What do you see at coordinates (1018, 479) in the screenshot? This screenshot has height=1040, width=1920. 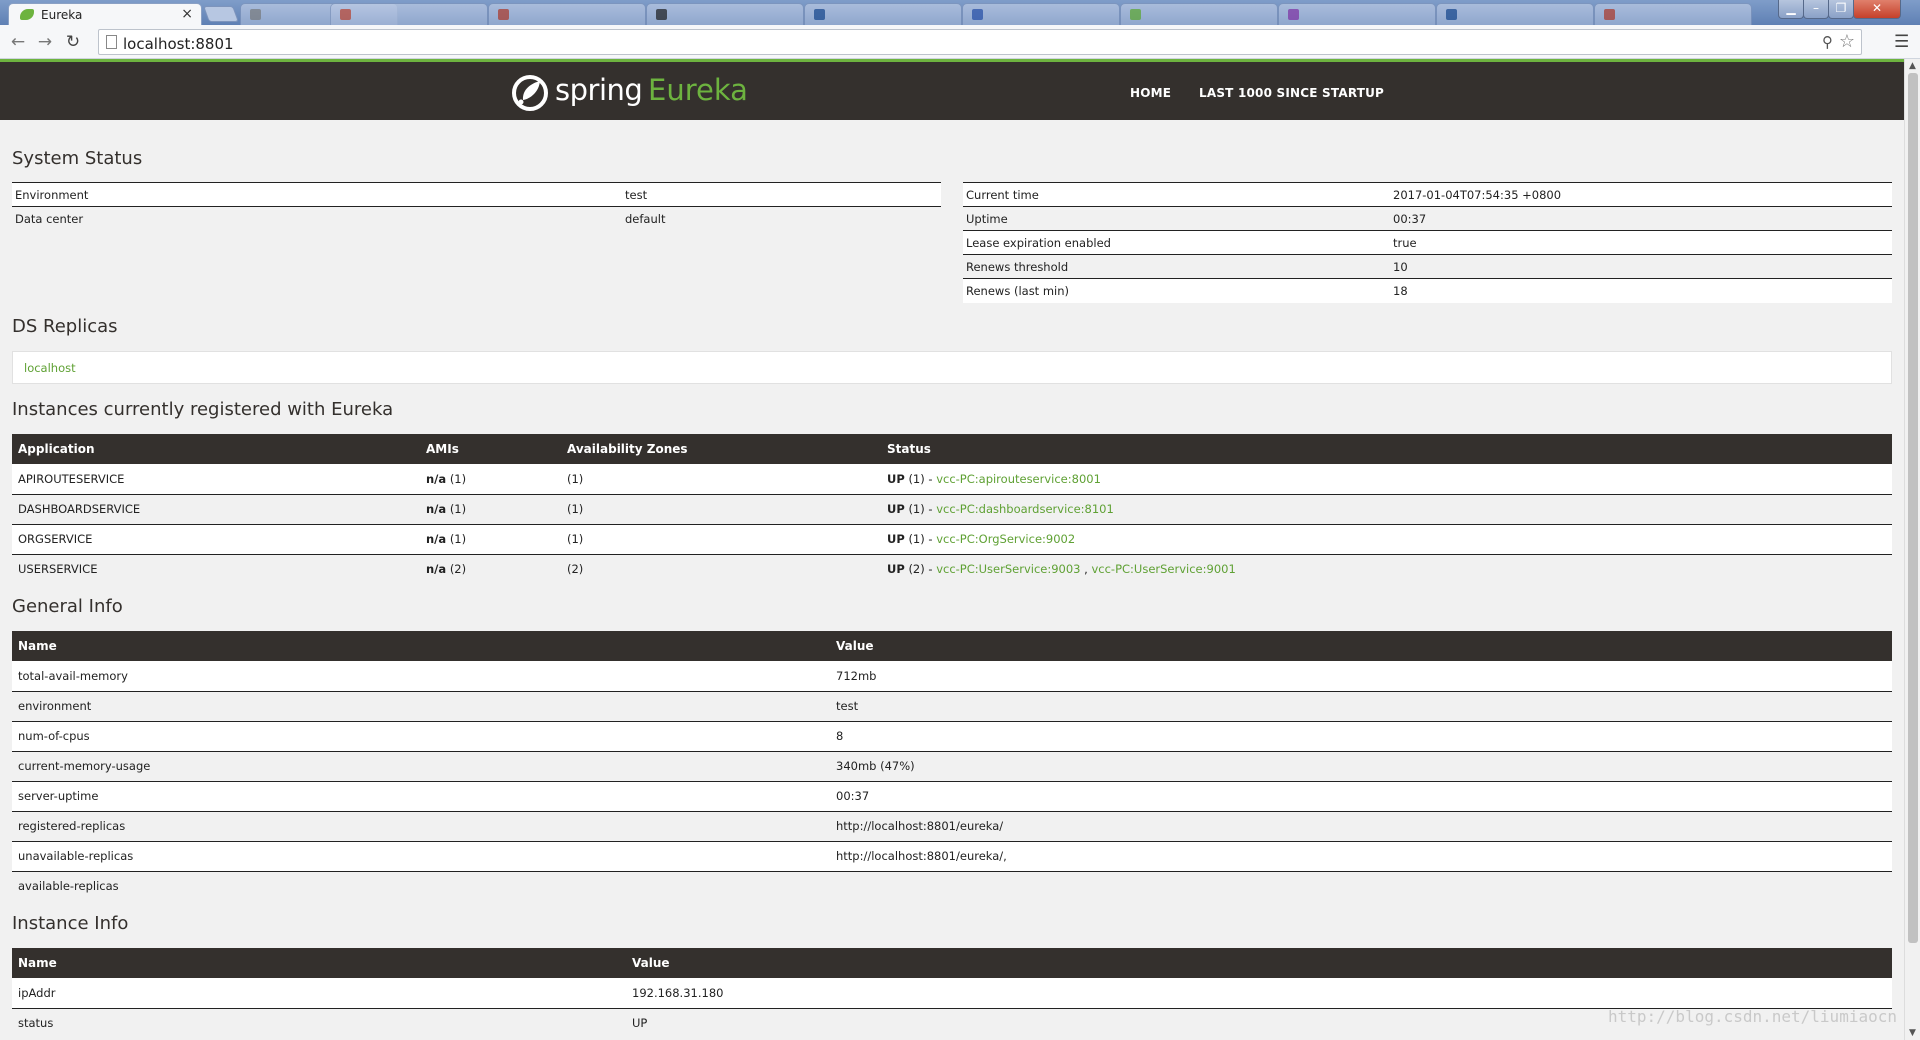 I see `instance-link: vcc-PC:apirouteservice:8001` at bounding box center [1018, 479].